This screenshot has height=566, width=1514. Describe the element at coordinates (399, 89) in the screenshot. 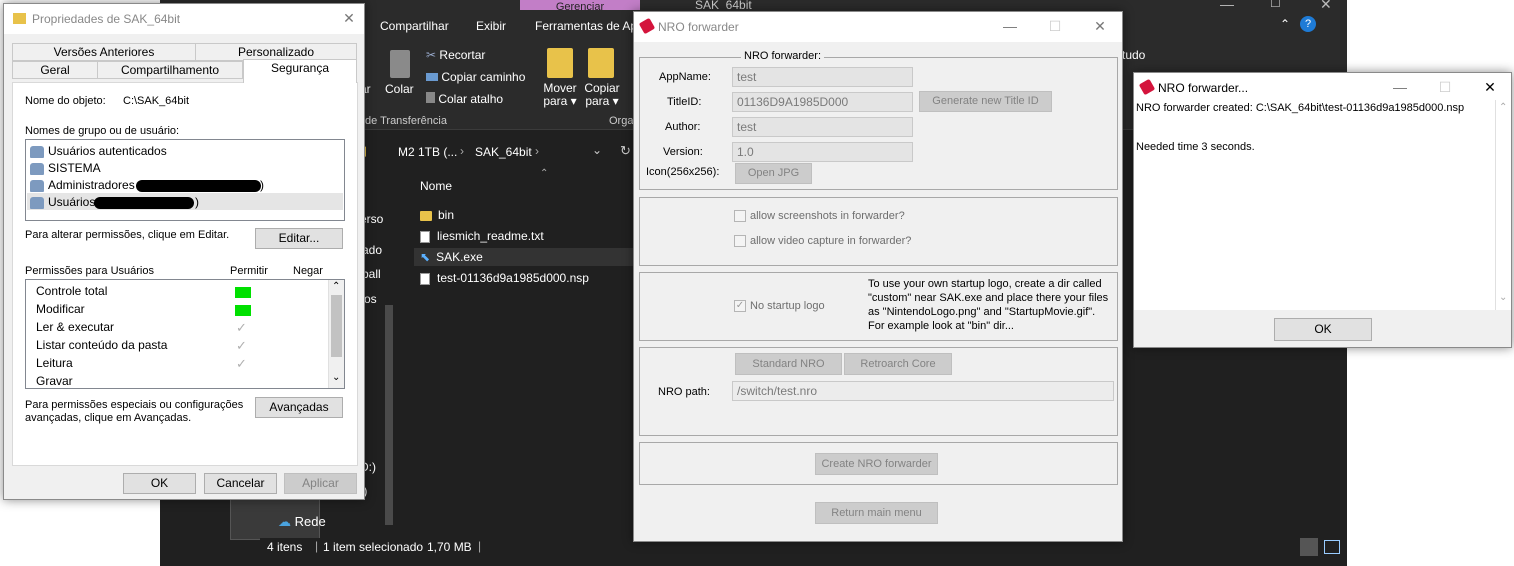

I see `paste-button: Colar` at that location.